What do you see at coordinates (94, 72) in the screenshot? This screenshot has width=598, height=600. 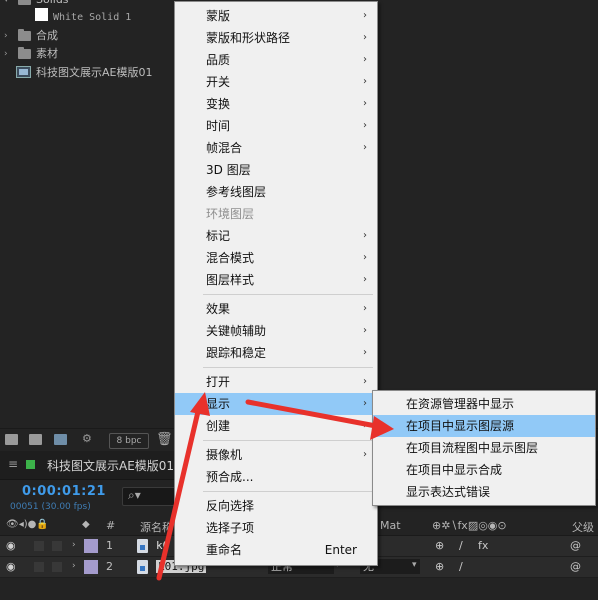 I see `project-item-name: 科技图文展示AE模版01` at bounding box center [94, 72].